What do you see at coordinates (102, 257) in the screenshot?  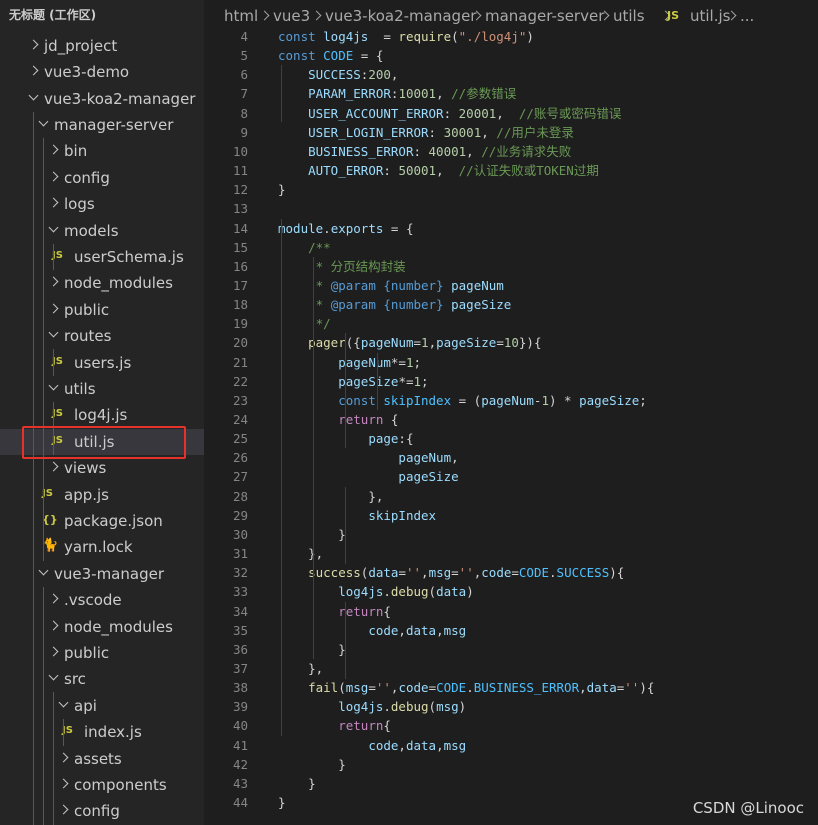 I see `file-item-userschema-js: JS userSchema.js` at bounding box center [102, 257].